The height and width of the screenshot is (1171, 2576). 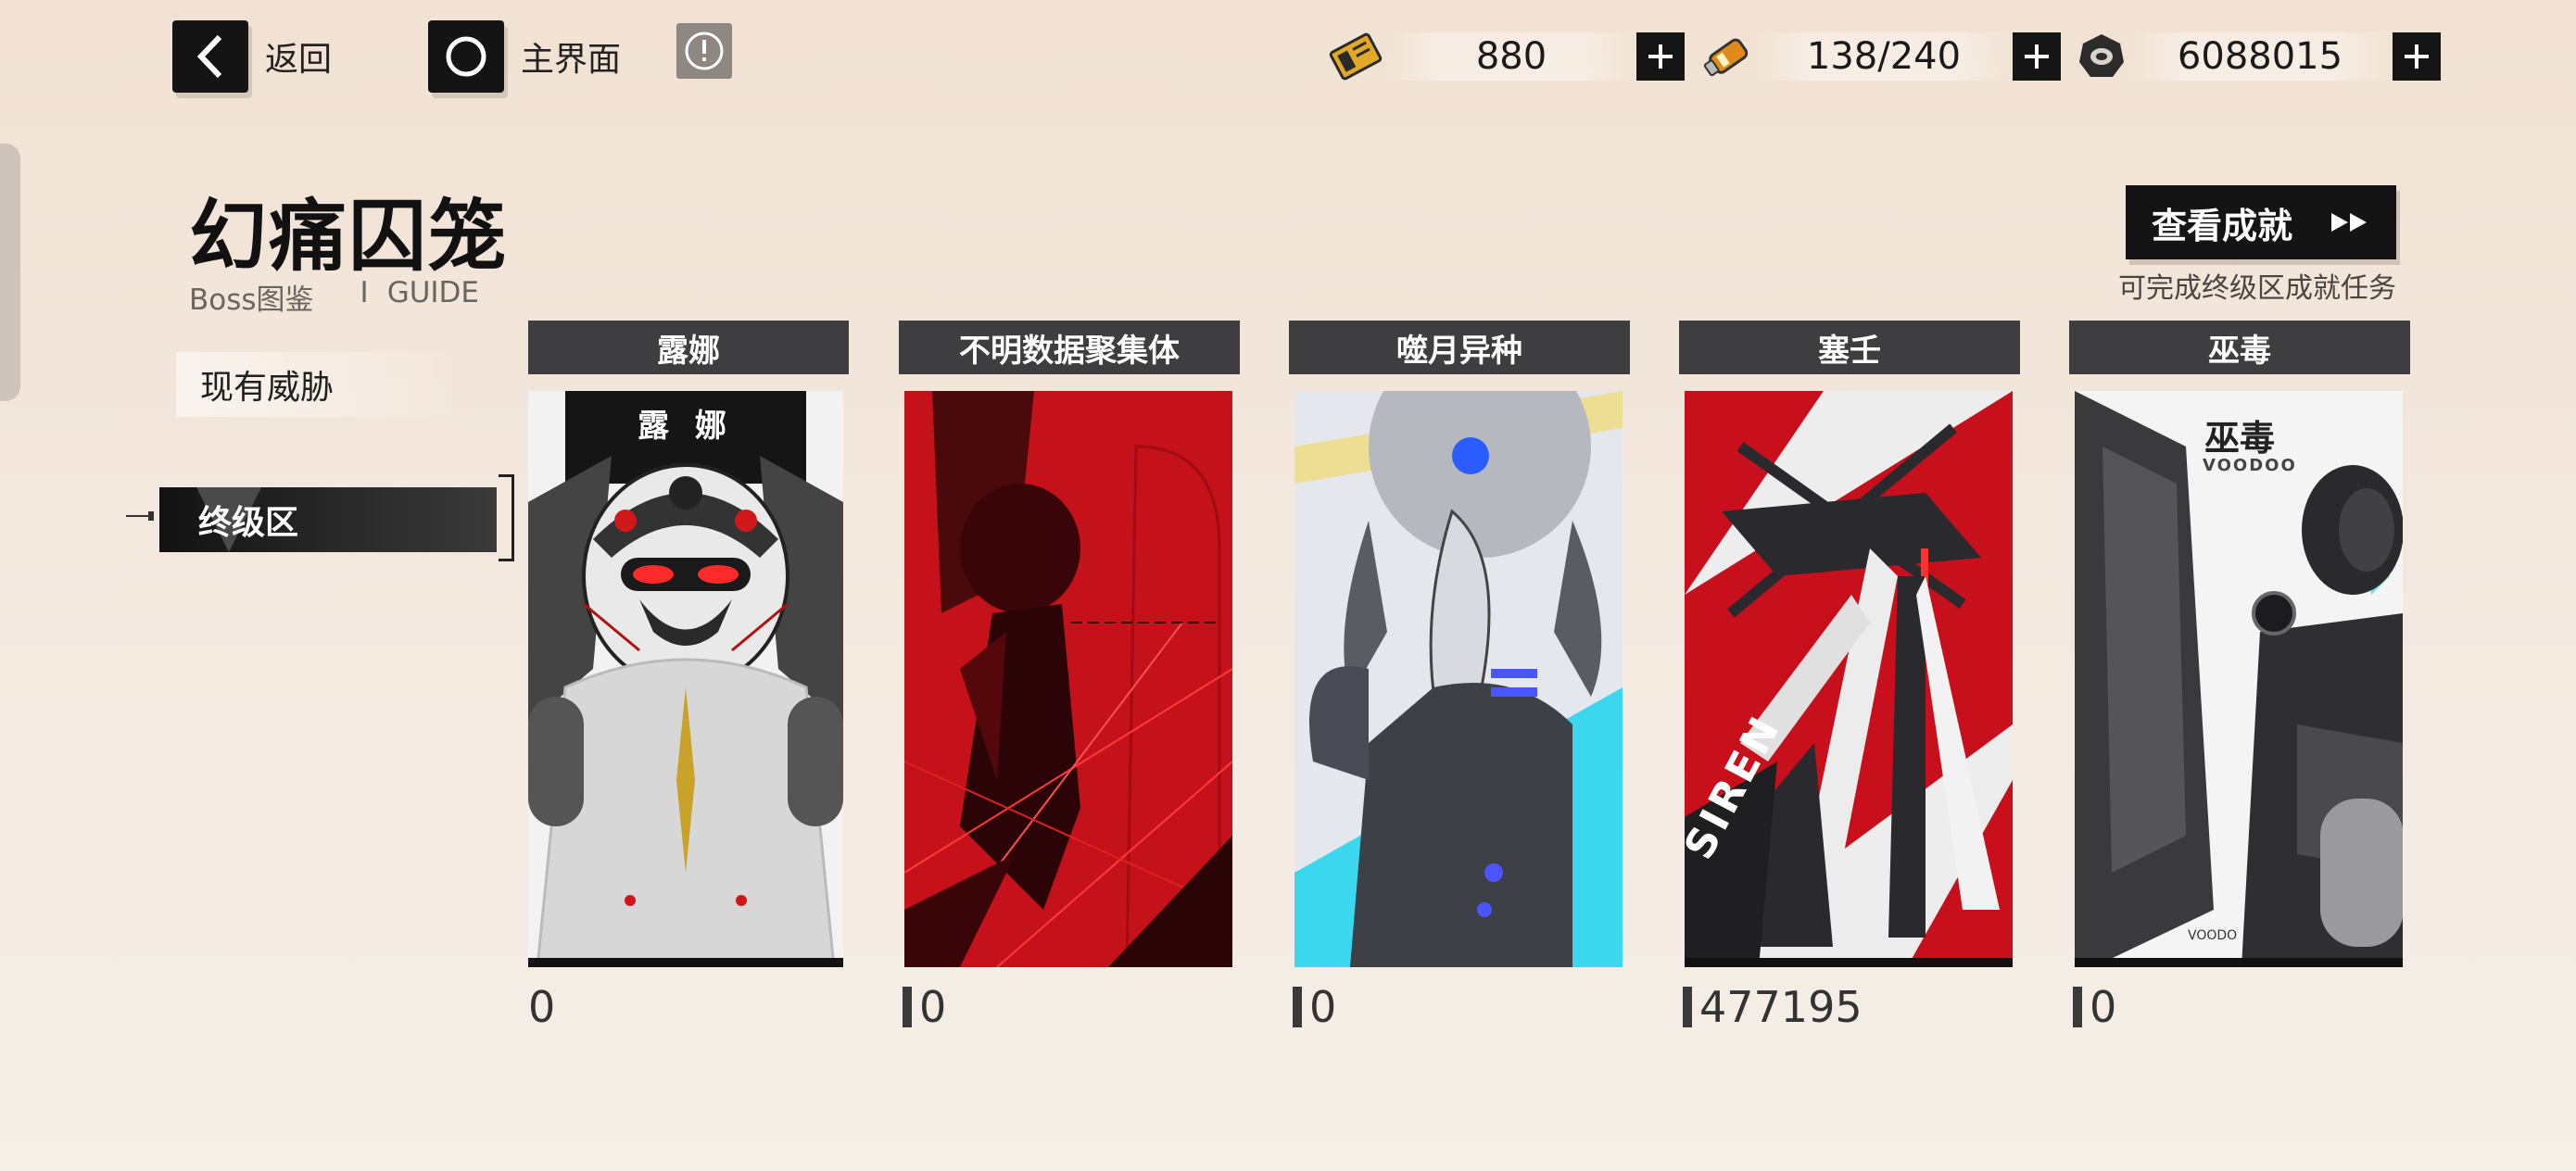 I want to click on portrait-caption: 露 娜, so click(x=686, y=427).